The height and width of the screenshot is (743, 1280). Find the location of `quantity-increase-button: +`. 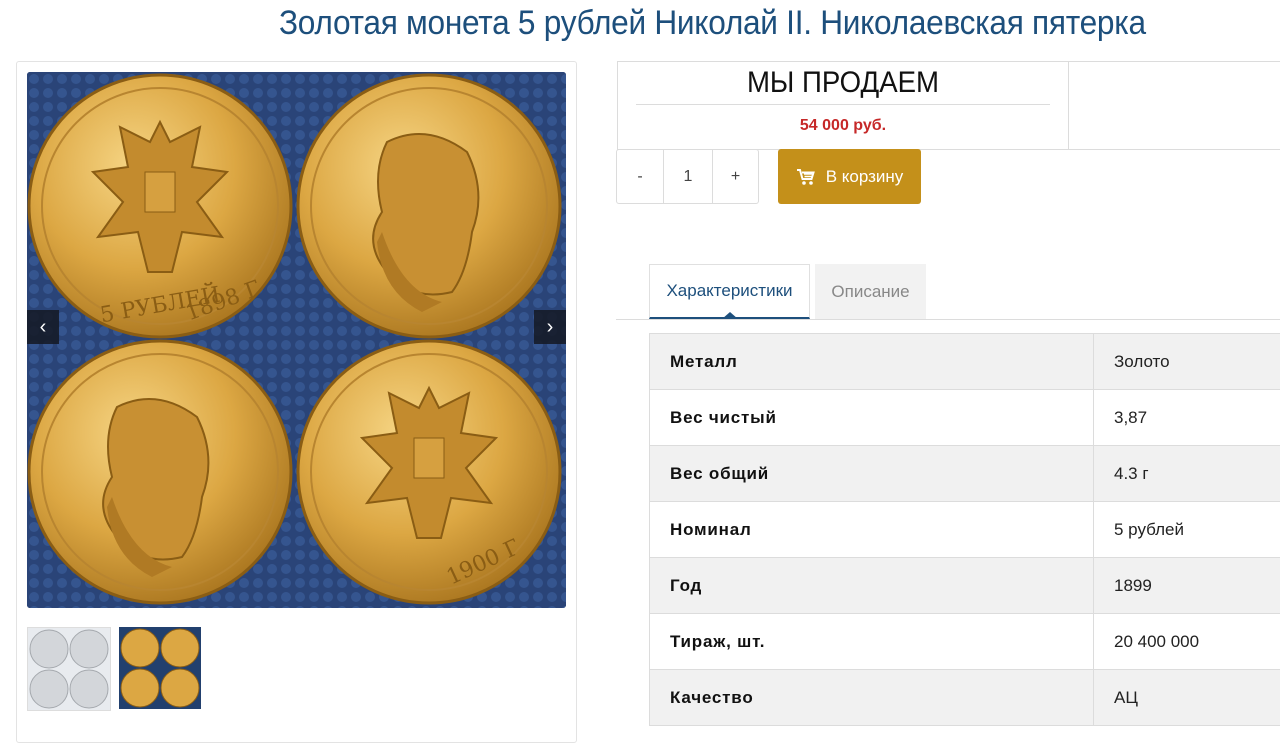

quantity-increase-button: + is located at coordinates (735, 176).